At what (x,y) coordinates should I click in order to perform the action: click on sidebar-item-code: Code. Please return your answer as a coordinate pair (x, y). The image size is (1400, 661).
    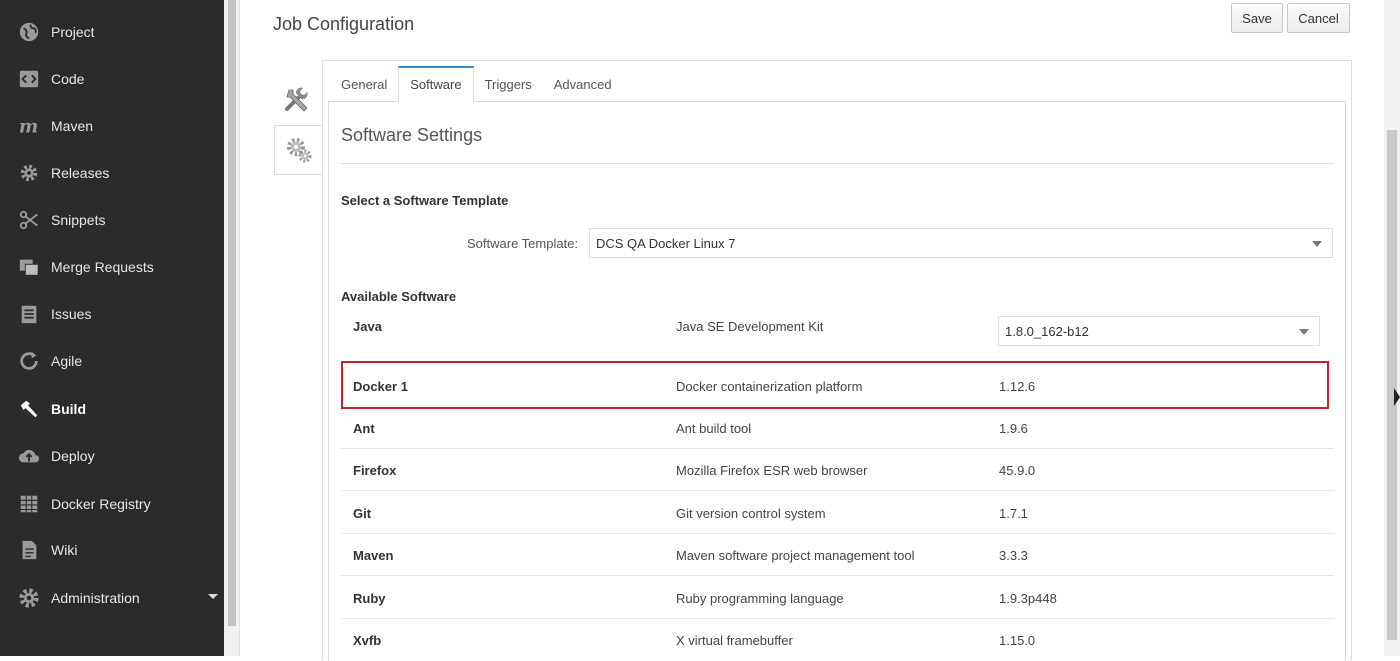
    Looking at the image, I should click on (112, 78).